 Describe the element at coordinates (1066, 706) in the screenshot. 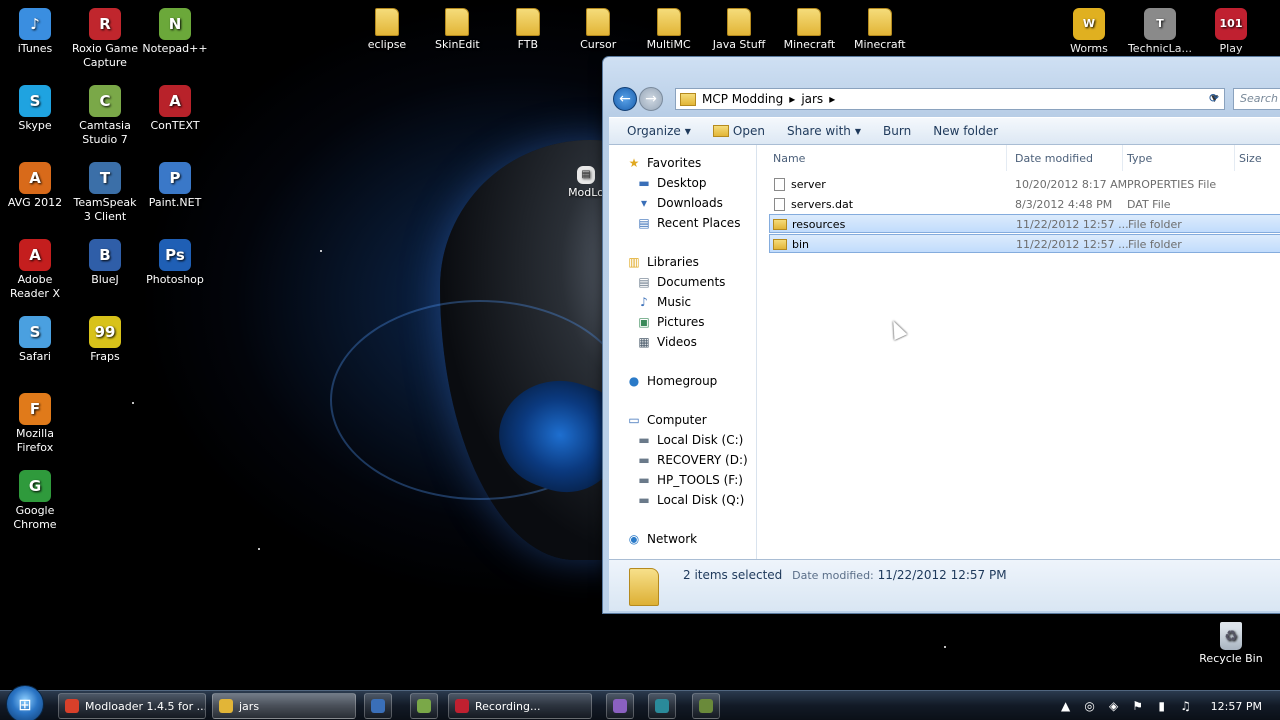

I see `show-hidden-icons-icon: ▲` at that location.